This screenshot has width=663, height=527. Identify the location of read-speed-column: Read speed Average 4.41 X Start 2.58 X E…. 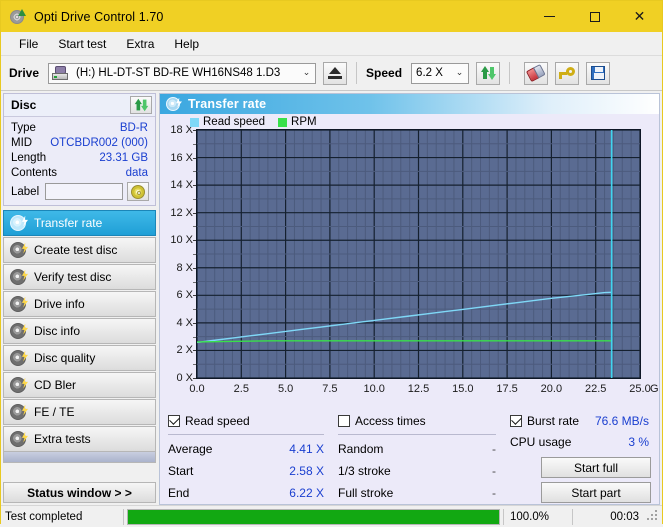
(253, 458).